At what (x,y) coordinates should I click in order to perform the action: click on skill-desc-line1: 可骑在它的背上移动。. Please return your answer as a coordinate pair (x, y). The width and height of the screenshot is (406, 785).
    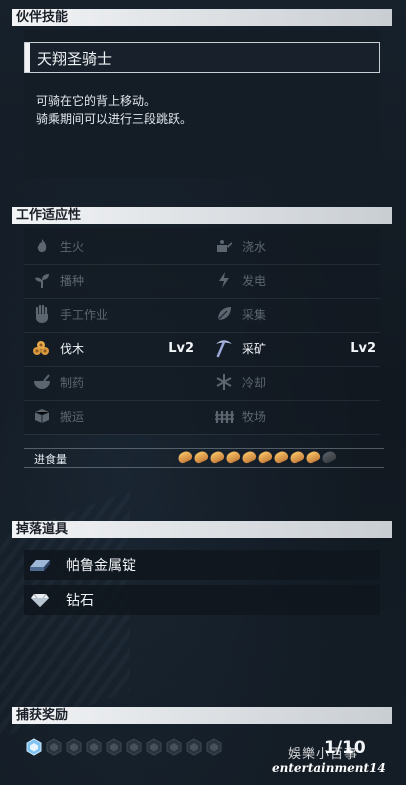
    Looking at the image, I should click on (96, 101).